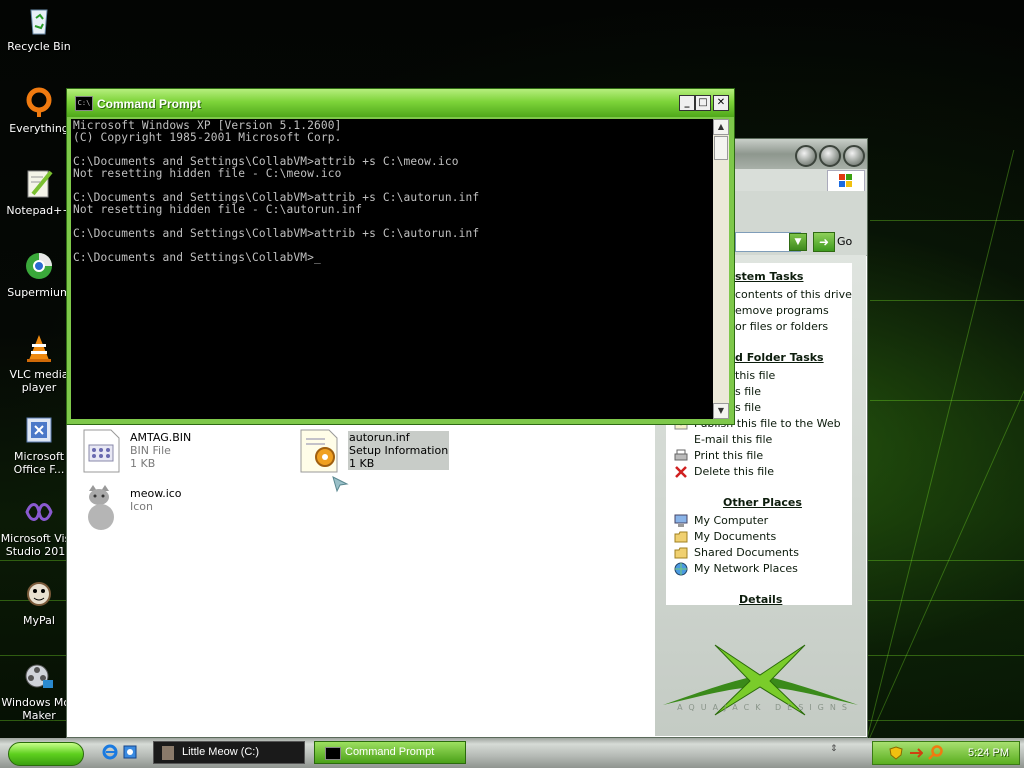 The width and height of the screenshot is (1024, 768). I want to click on task-move-file: s file, so click(748, 391).